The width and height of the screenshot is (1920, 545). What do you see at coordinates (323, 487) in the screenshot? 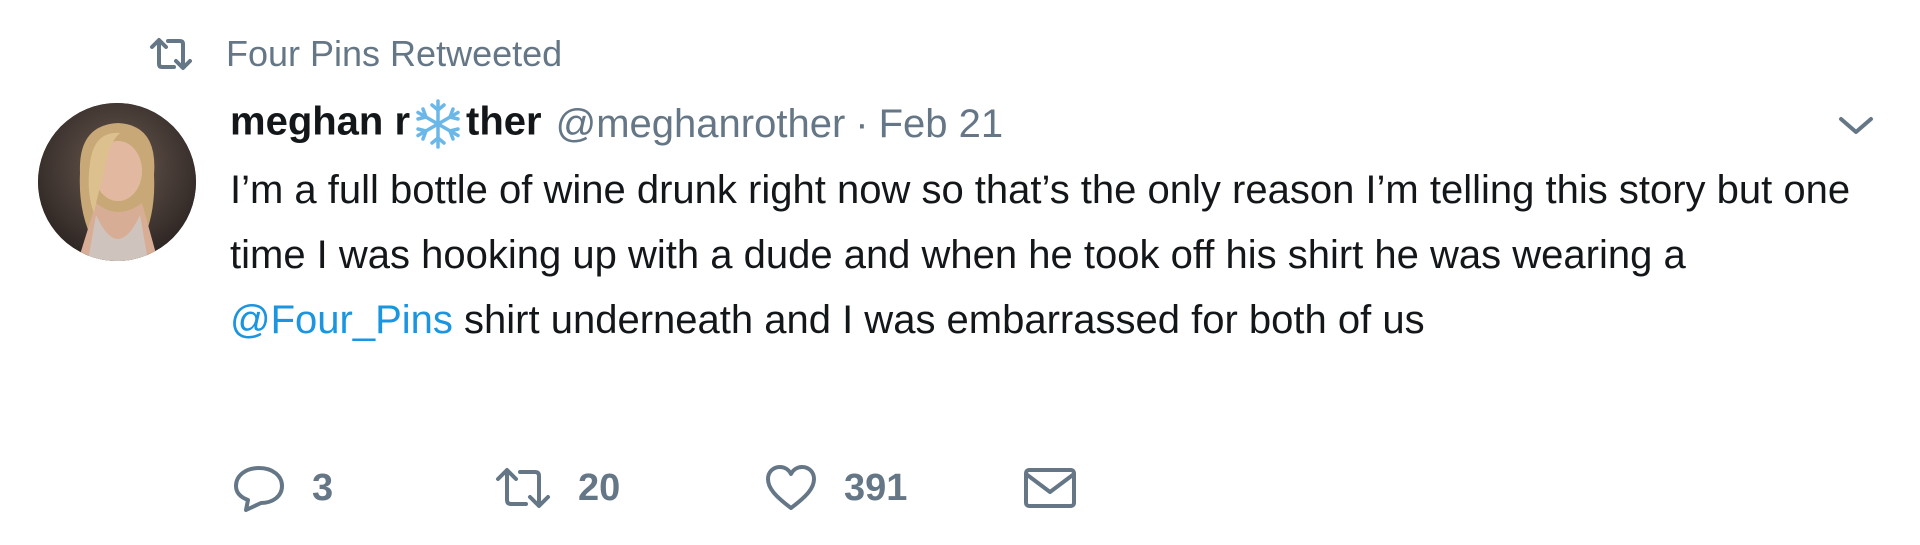
I see `reply-count: 3` at bounding box center [323, 487].